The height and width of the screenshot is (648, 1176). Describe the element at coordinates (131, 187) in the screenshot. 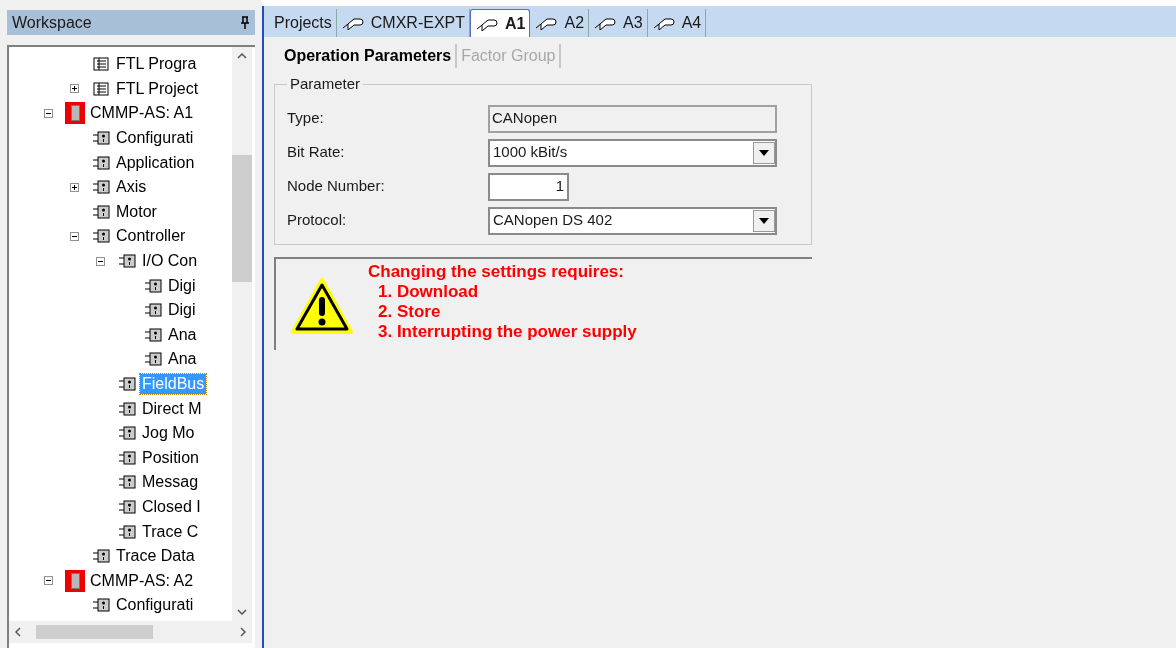

I see `tree-item: Axis` at that location.